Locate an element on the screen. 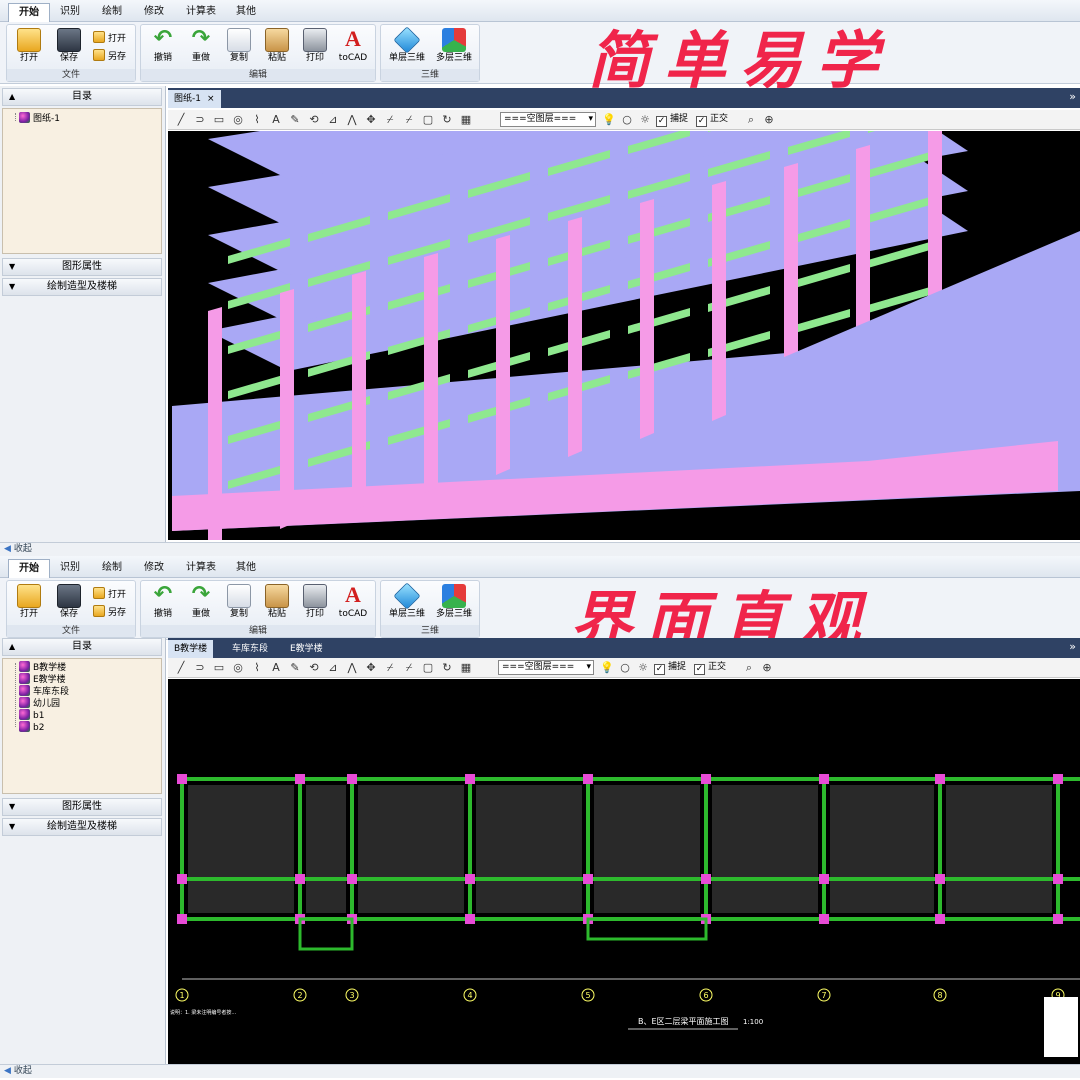  tree-item: E教学楼 is located at coordinates (42, 679).